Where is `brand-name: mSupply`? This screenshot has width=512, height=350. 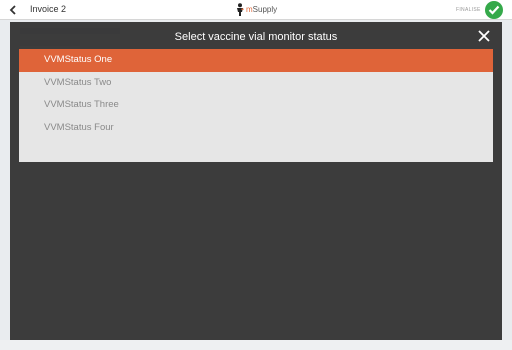 brand-name: mSupply is located at coordinates (261, 9).